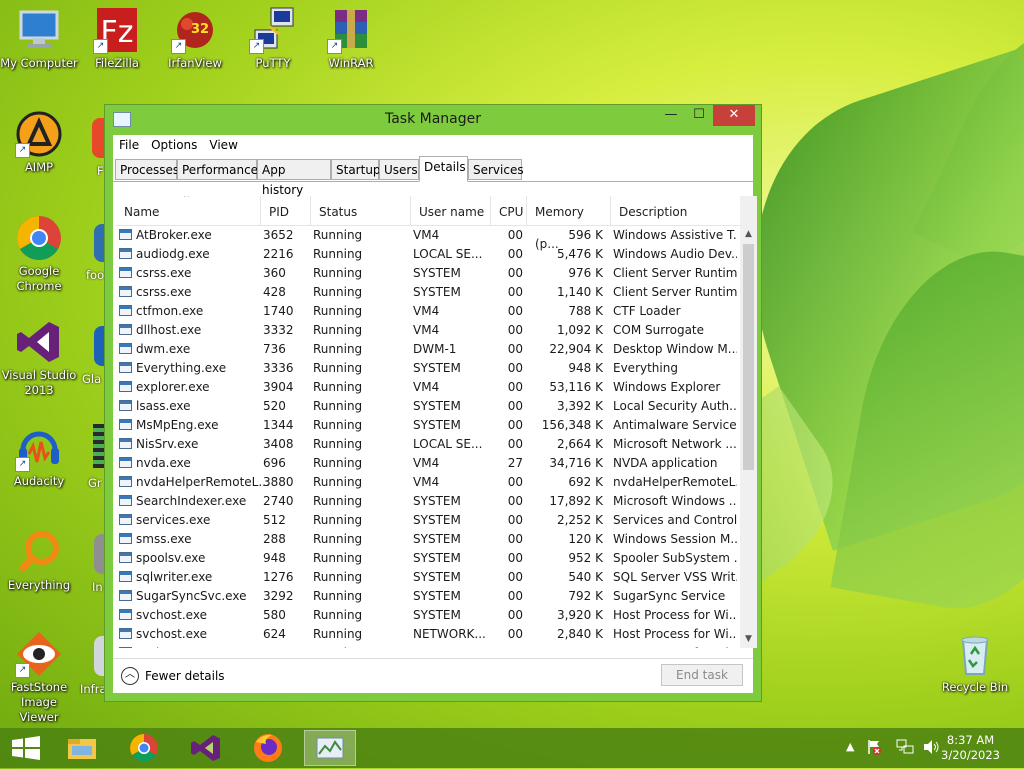 This screenshot has height=769, width=1024. Describe the element at coordinates (191, 501) in the screenshot. I see `cell-name: SearchIndexer.exe` at that location.